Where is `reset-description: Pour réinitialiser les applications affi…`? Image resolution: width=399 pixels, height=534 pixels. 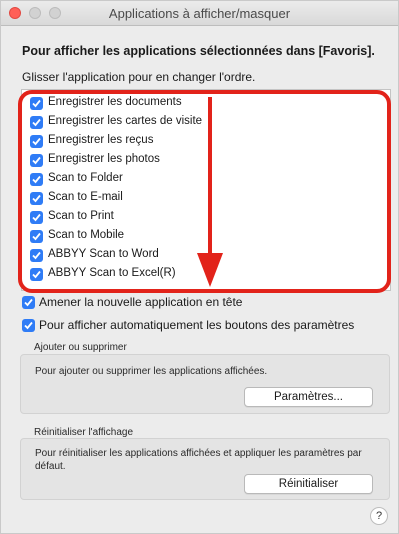
reset-description: Pour réinitialiser les applications affi… is located at coordinates (198, 460).